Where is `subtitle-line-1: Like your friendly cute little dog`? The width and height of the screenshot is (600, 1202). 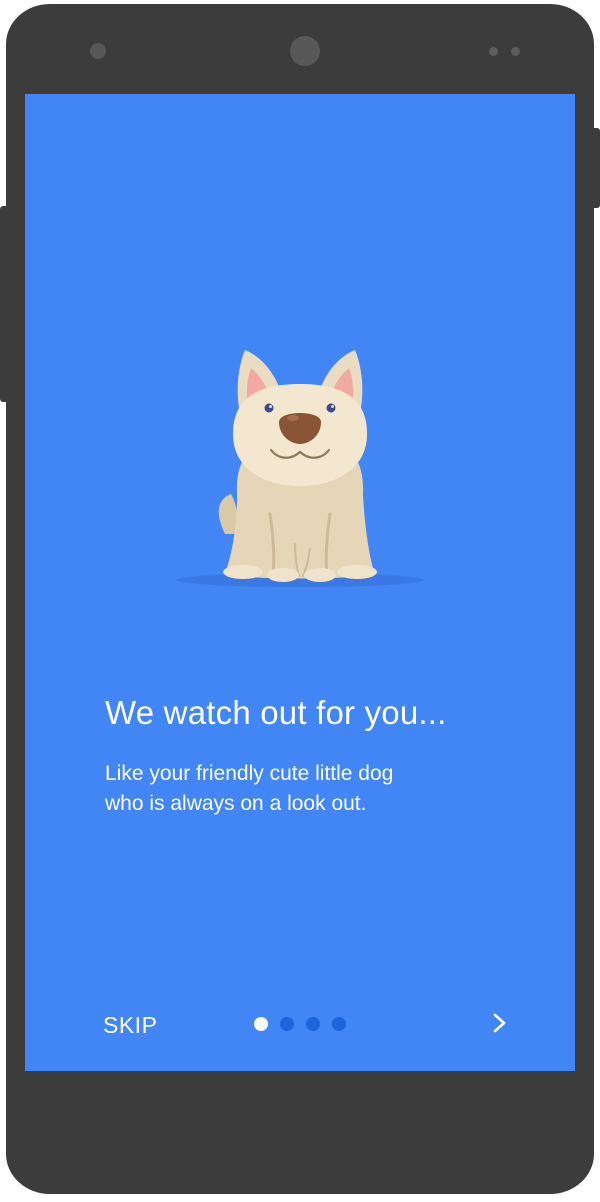
subtitle-line-1: Like your friendly cute little dog is located at coordinates (249, 773).